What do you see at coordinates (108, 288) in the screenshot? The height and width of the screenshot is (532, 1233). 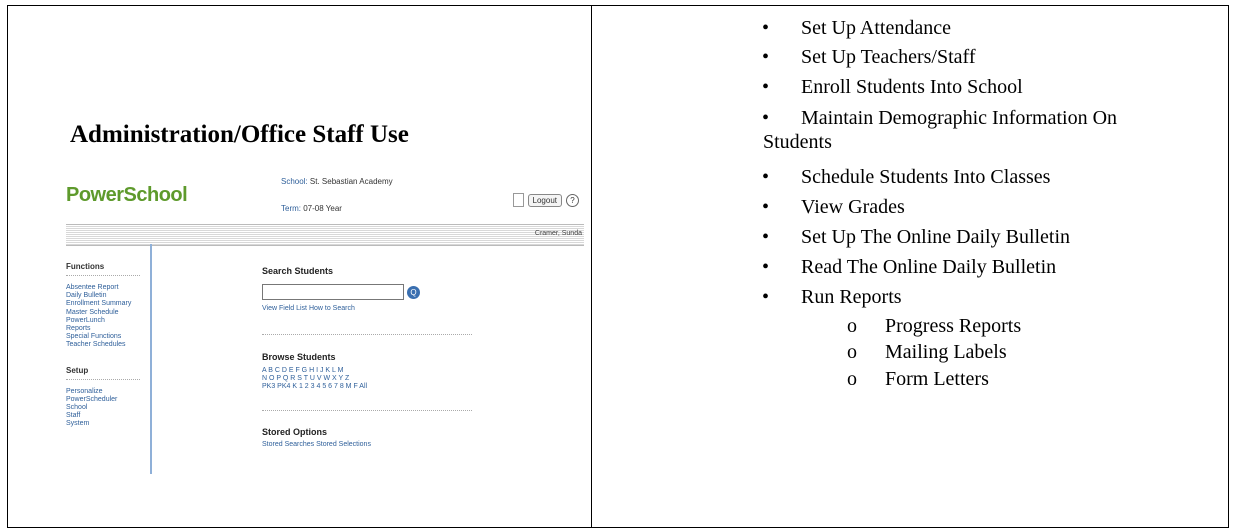 I see `sidebar-link: Absentee Report` at bounding box center [108, 288].